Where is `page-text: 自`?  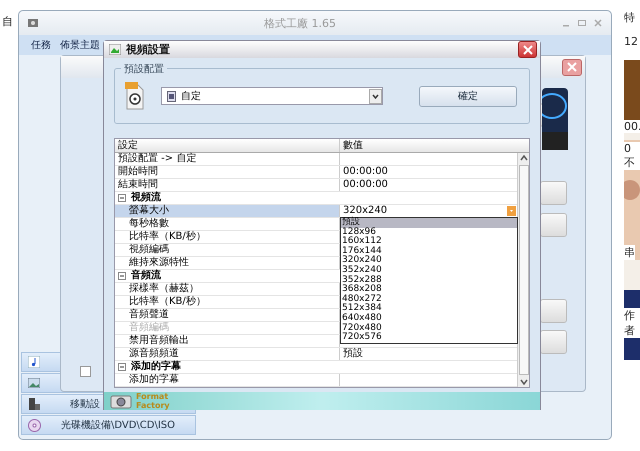 page-text: 自 is located at coordinates (7, 21).